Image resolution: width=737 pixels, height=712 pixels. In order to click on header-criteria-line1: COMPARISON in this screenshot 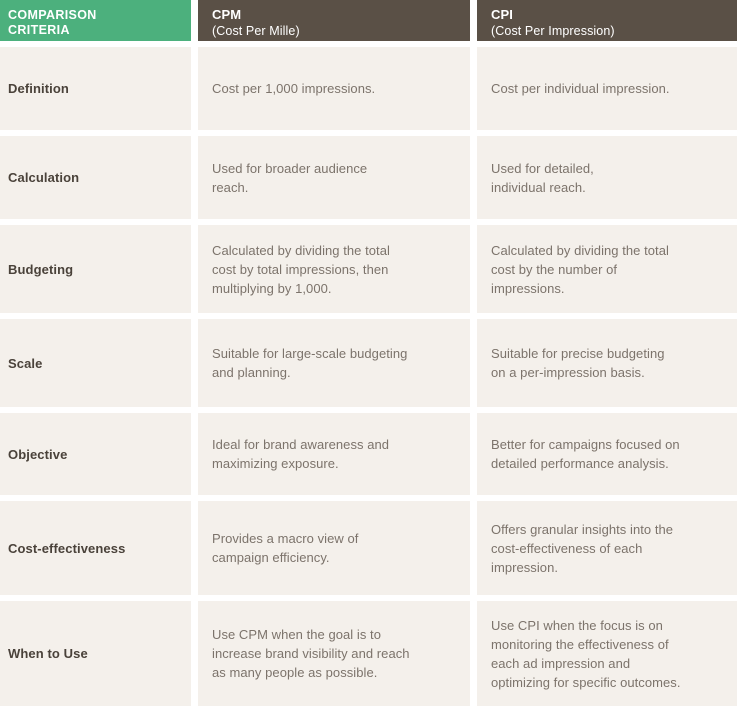, I will do `click(52, 14)`.